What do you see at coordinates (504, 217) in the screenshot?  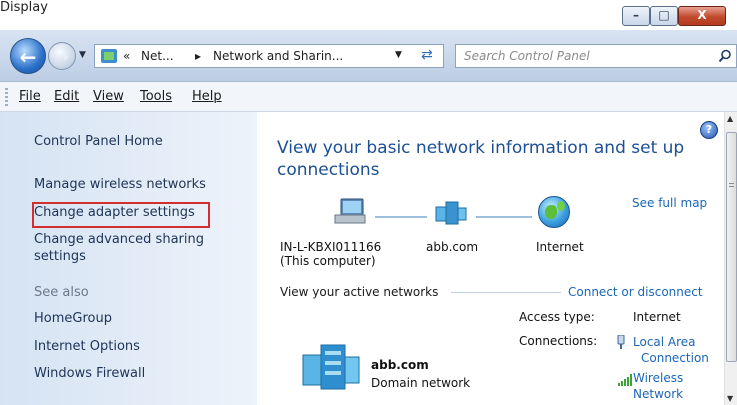 I see `map-link-domain-internet` at bounding box center [504, 217].